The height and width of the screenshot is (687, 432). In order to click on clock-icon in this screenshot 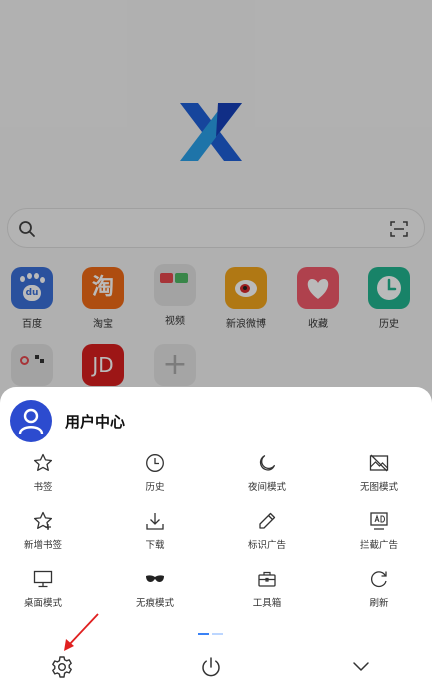, I will do `click(155, 463)`.